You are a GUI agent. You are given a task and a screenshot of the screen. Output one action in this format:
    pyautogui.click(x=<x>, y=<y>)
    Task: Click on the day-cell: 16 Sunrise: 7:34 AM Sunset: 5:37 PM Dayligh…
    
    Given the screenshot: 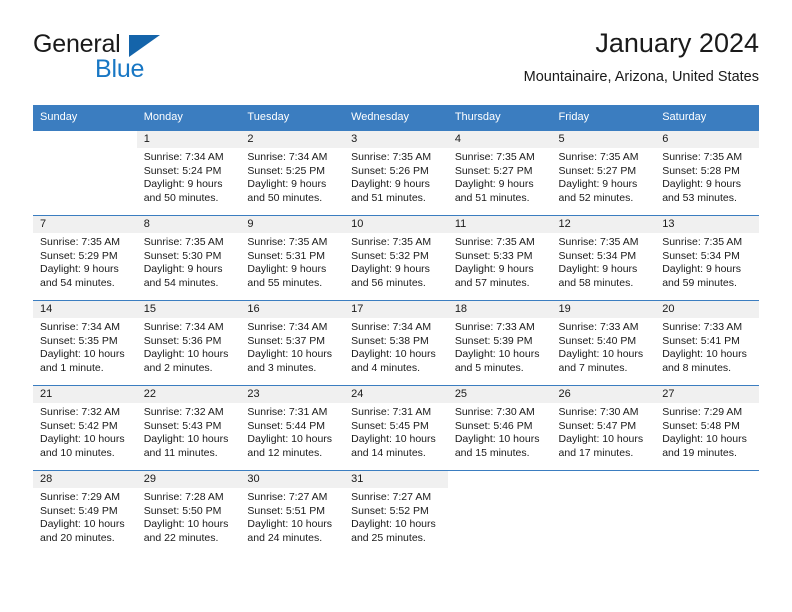 What is the action you would take?
    pyautogui.click(x=292, y=343)
    